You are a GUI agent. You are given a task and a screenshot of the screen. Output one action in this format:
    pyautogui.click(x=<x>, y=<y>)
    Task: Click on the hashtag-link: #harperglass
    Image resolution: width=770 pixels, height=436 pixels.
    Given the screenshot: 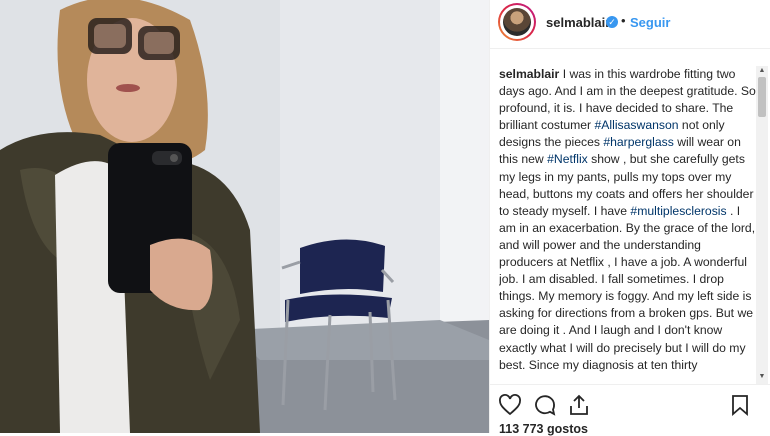 What is the action you would take?
    pyautogui.click(x=638, y=142)
    